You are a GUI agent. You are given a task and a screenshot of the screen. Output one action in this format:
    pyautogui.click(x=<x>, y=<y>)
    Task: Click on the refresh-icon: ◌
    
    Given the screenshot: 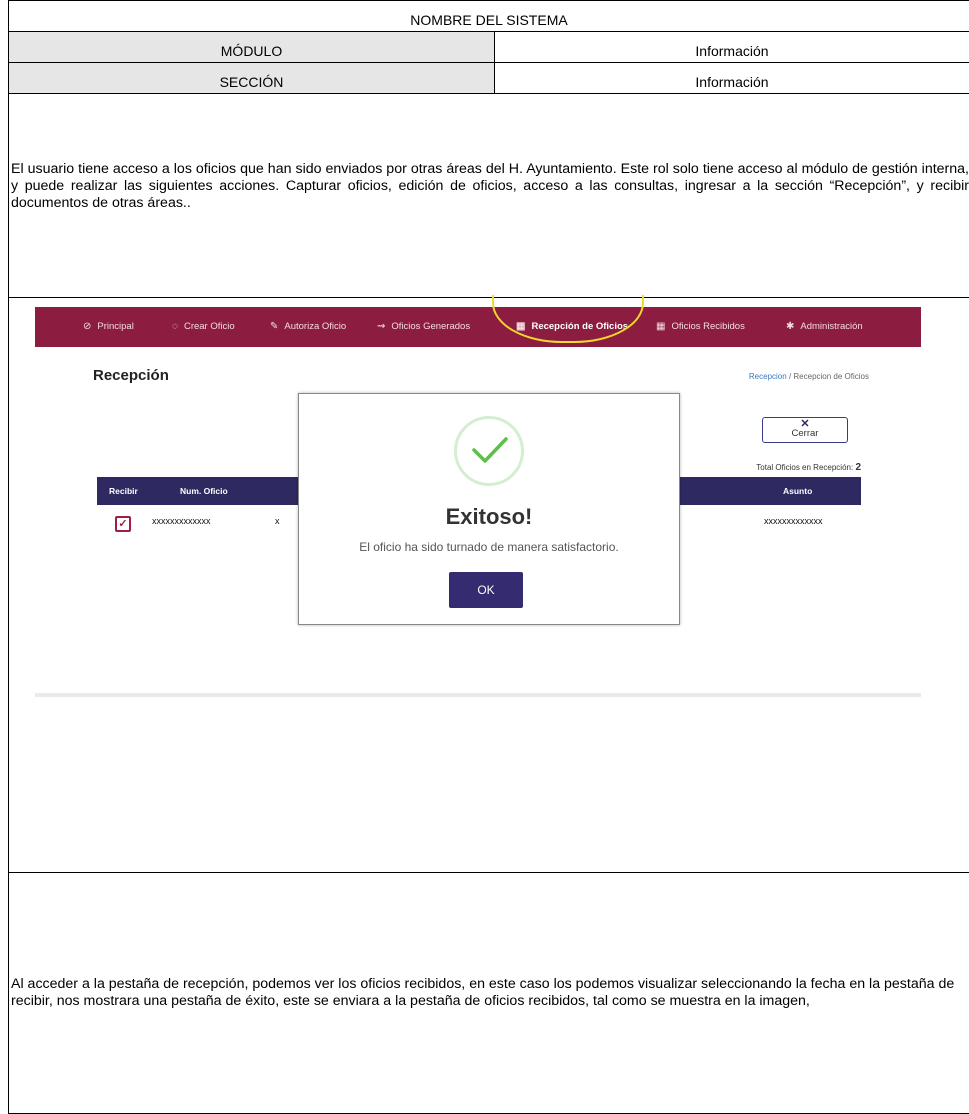 What is the action you would take?
    pyautogui.click(x=175, y=326)
    